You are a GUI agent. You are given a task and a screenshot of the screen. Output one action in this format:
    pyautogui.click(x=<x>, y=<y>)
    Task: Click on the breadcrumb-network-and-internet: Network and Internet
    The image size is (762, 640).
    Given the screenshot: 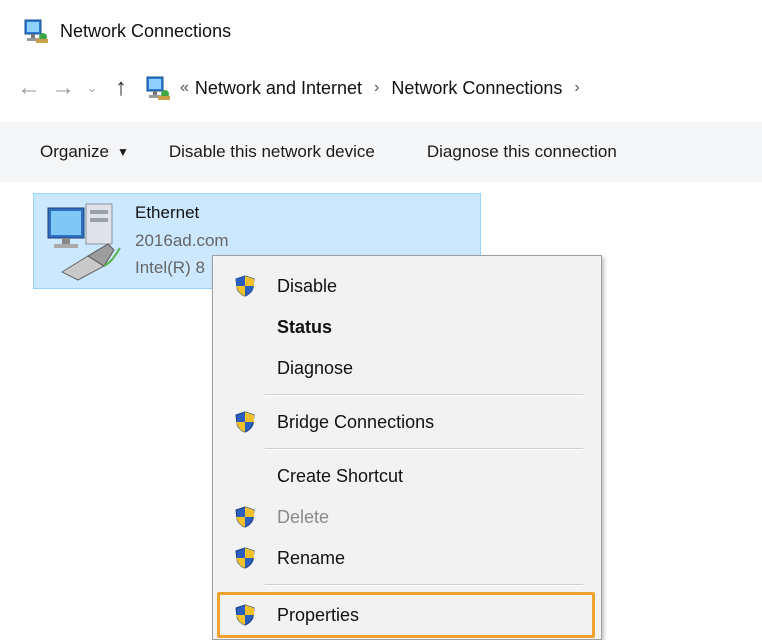 What is the action you would take?
    pyautogui.click(x=278, y=88)
    